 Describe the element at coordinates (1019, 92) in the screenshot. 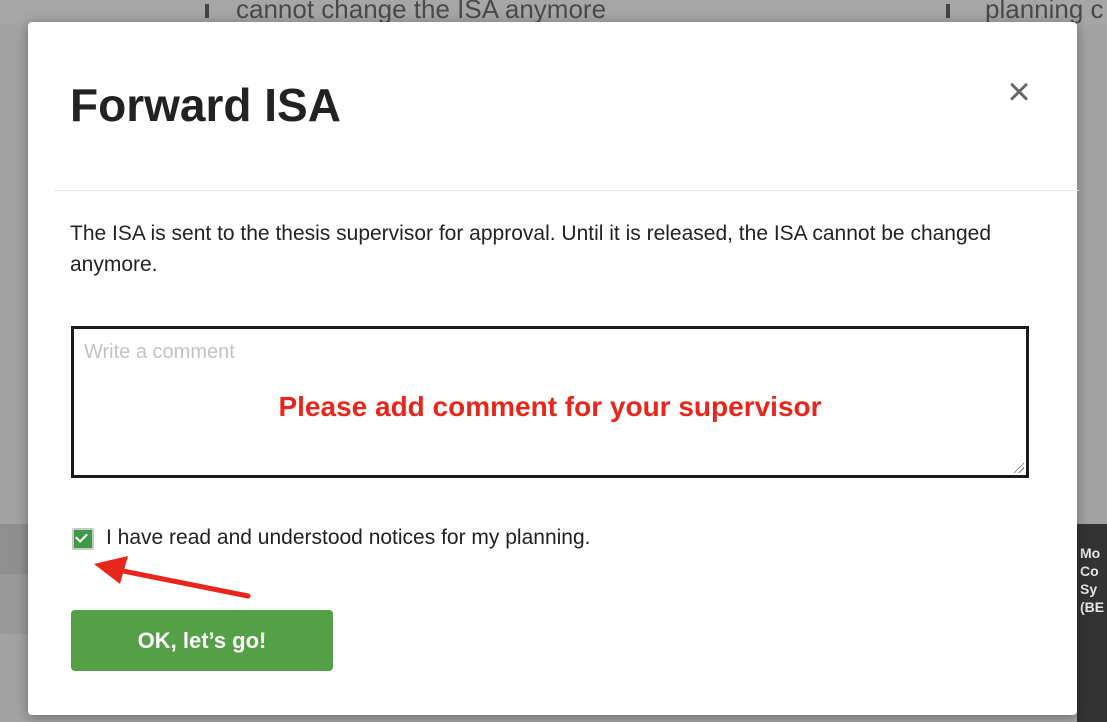

I see `close-icon: ×` at that location.